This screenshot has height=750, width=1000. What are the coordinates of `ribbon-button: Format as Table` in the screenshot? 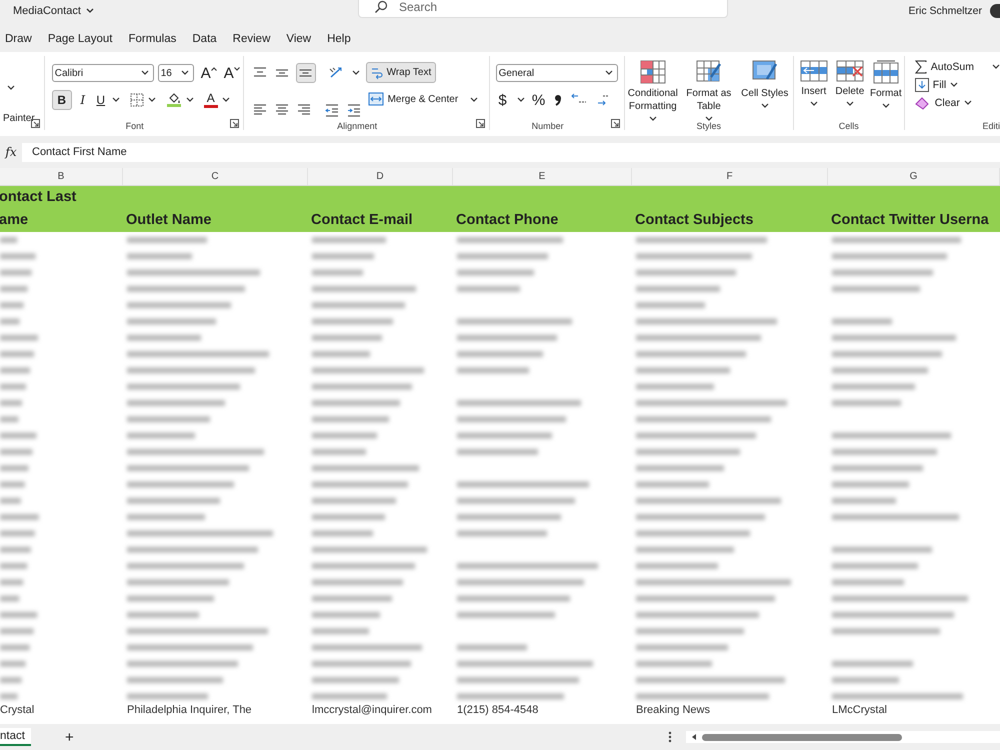 It's located at (708, 91).